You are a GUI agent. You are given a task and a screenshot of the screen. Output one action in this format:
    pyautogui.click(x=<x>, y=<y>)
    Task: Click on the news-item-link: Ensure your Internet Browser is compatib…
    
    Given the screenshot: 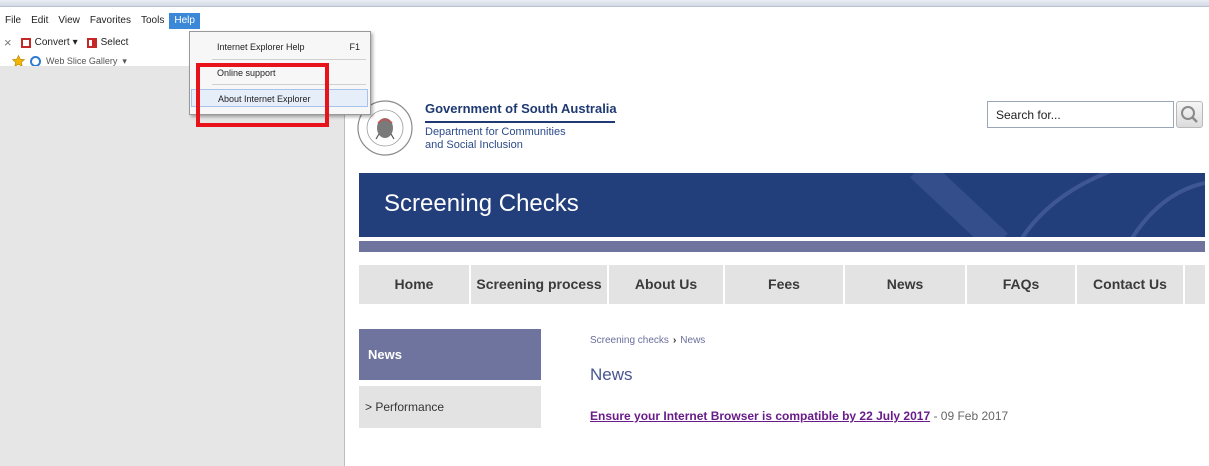 What is the action you would take?
    pyautogui.click(x=760, y=416)
    